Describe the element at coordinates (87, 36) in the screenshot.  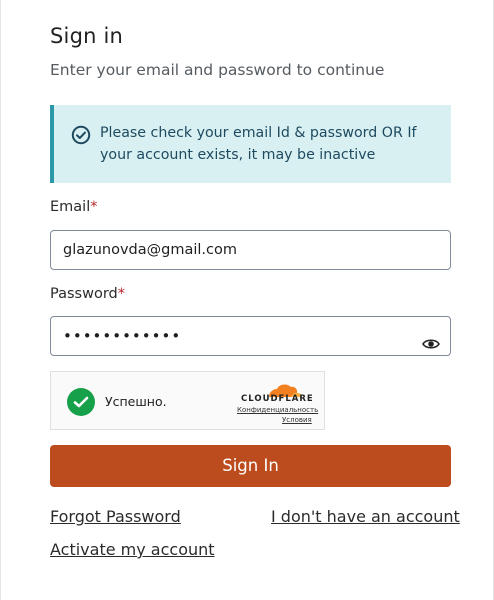
I see `page-title: Sign in` at that location.